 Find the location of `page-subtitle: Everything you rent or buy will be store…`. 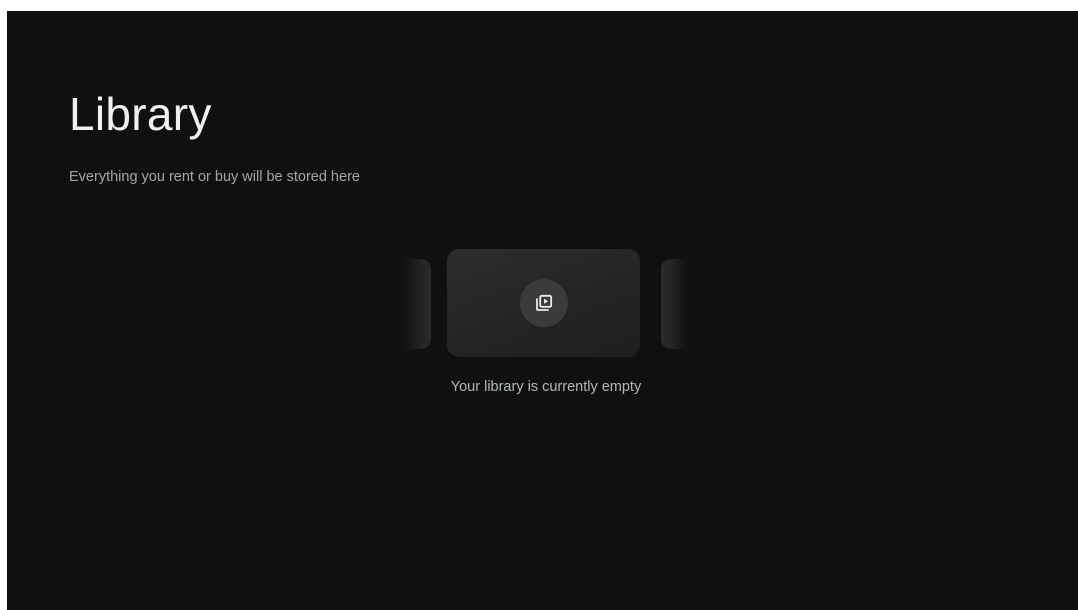

page-subtitle: Everything you rent or buy will be store… is located at coordinates (214, 177).